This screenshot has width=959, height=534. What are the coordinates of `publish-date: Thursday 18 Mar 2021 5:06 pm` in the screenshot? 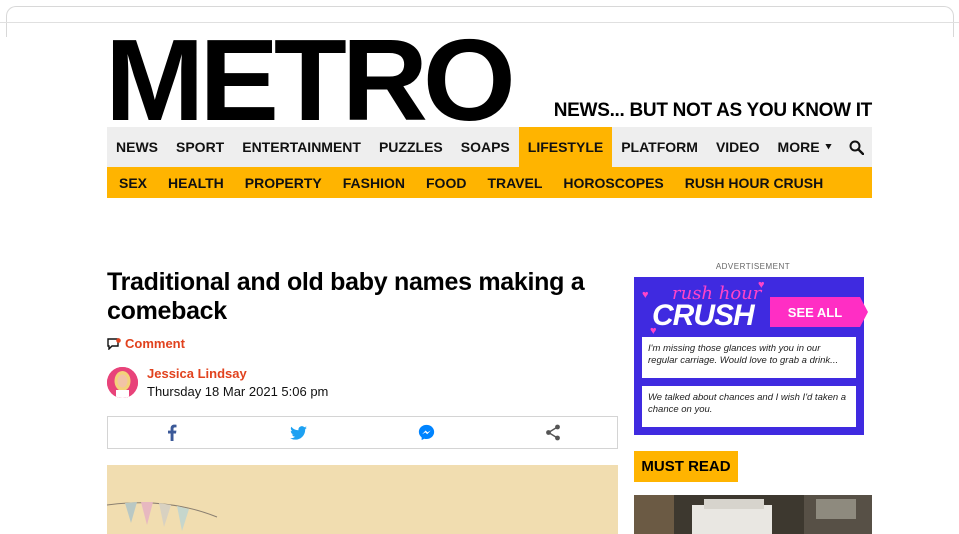 It's located at (238, 391).